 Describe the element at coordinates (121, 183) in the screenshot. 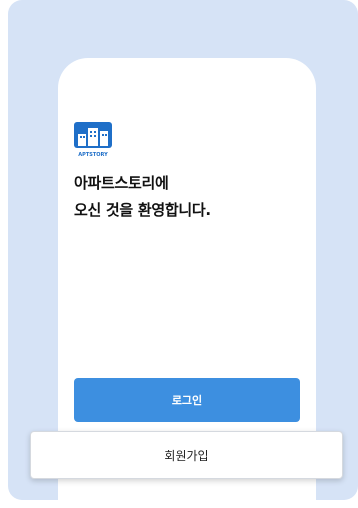

I see `welcome-line-1: 아파트스토리에` at that location.